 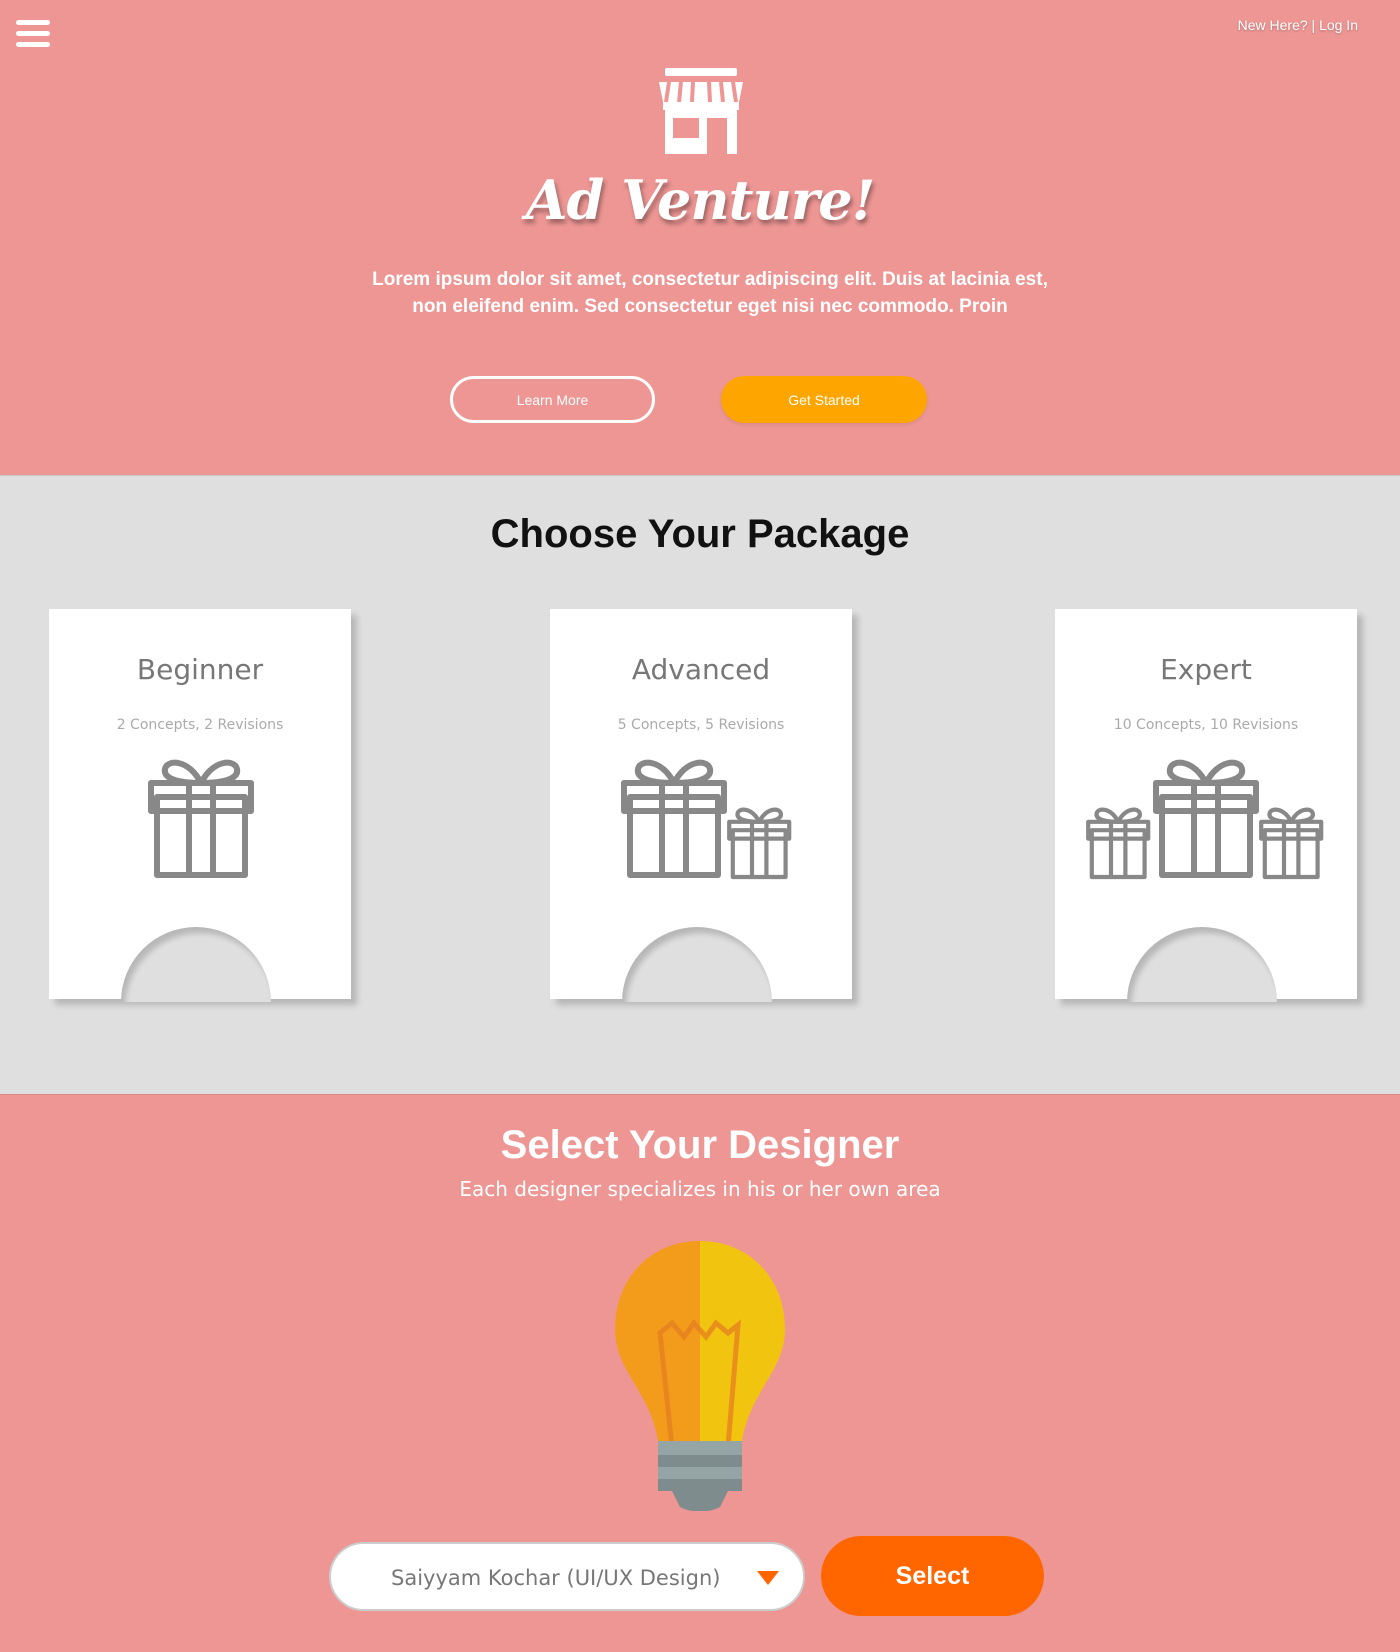 I want to click on hamburger-icon, so click(x=33, y=33).